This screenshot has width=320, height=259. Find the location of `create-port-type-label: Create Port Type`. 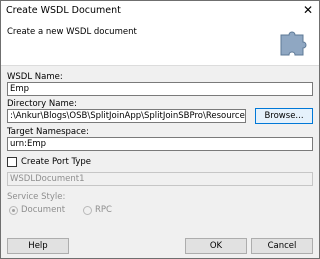

create-port-type-label: Create Port Type is located at coordinates (56, 162).